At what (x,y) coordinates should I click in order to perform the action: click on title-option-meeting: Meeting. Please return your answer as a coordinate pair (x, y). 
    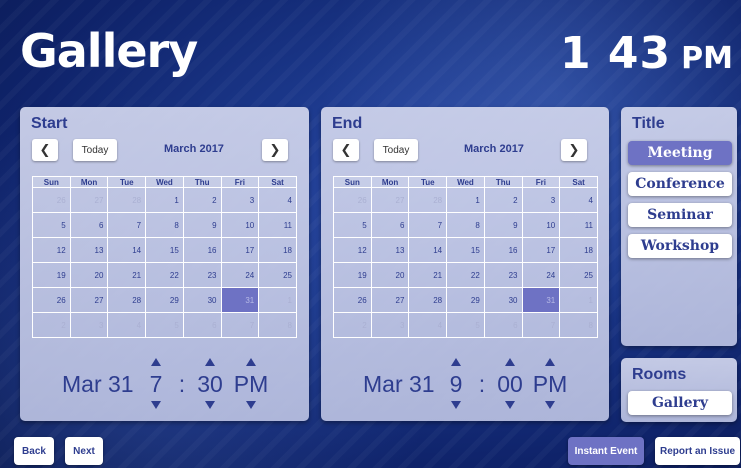
    Looking at the image, I should click on (680, 153).